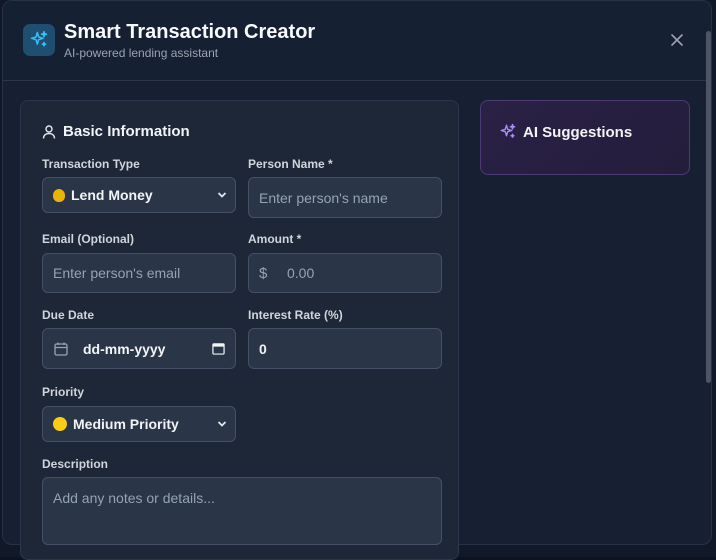 This screenshot has height=560, width=716. Describe the element at coordinates (68, 315) in the screenshot. I see `due-date-label: Due Date` at that location.